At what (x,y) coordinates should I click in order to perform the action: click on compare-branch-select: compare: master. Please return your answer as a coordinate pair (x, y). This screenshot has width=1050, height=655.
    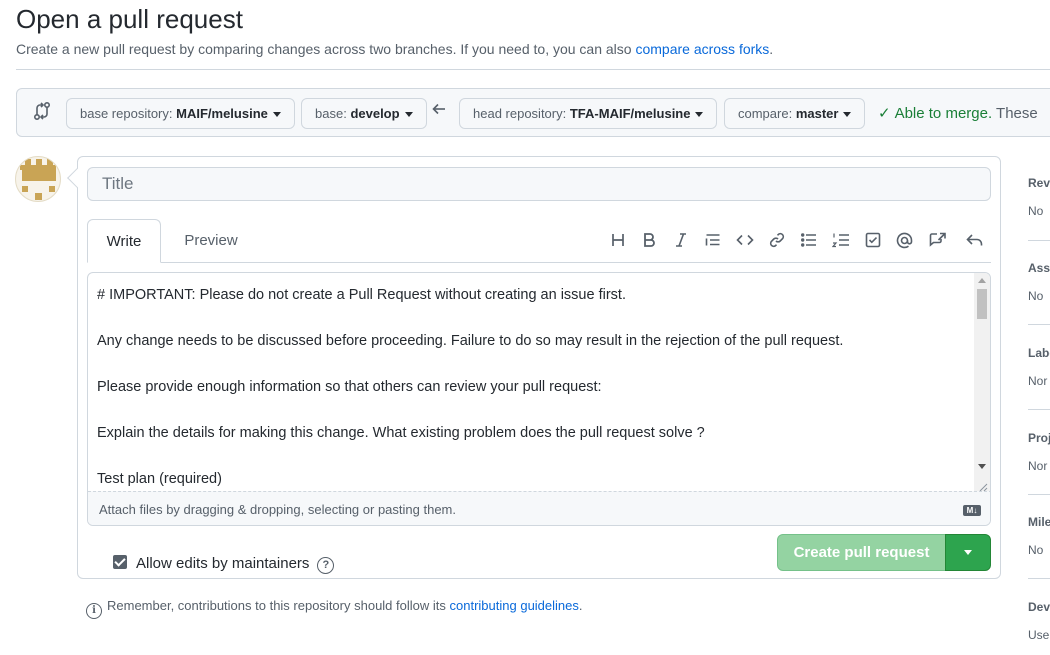
    Looking at the image, I should click on (795, 113).